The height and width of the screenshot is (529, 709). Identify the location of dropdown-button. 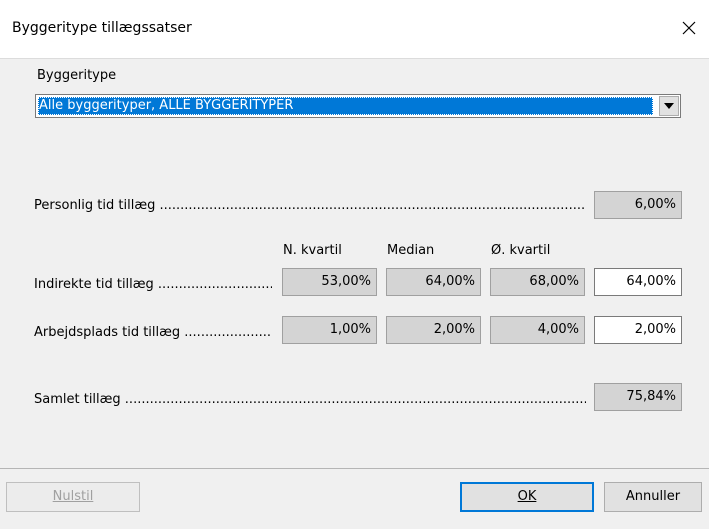
(669, 106).